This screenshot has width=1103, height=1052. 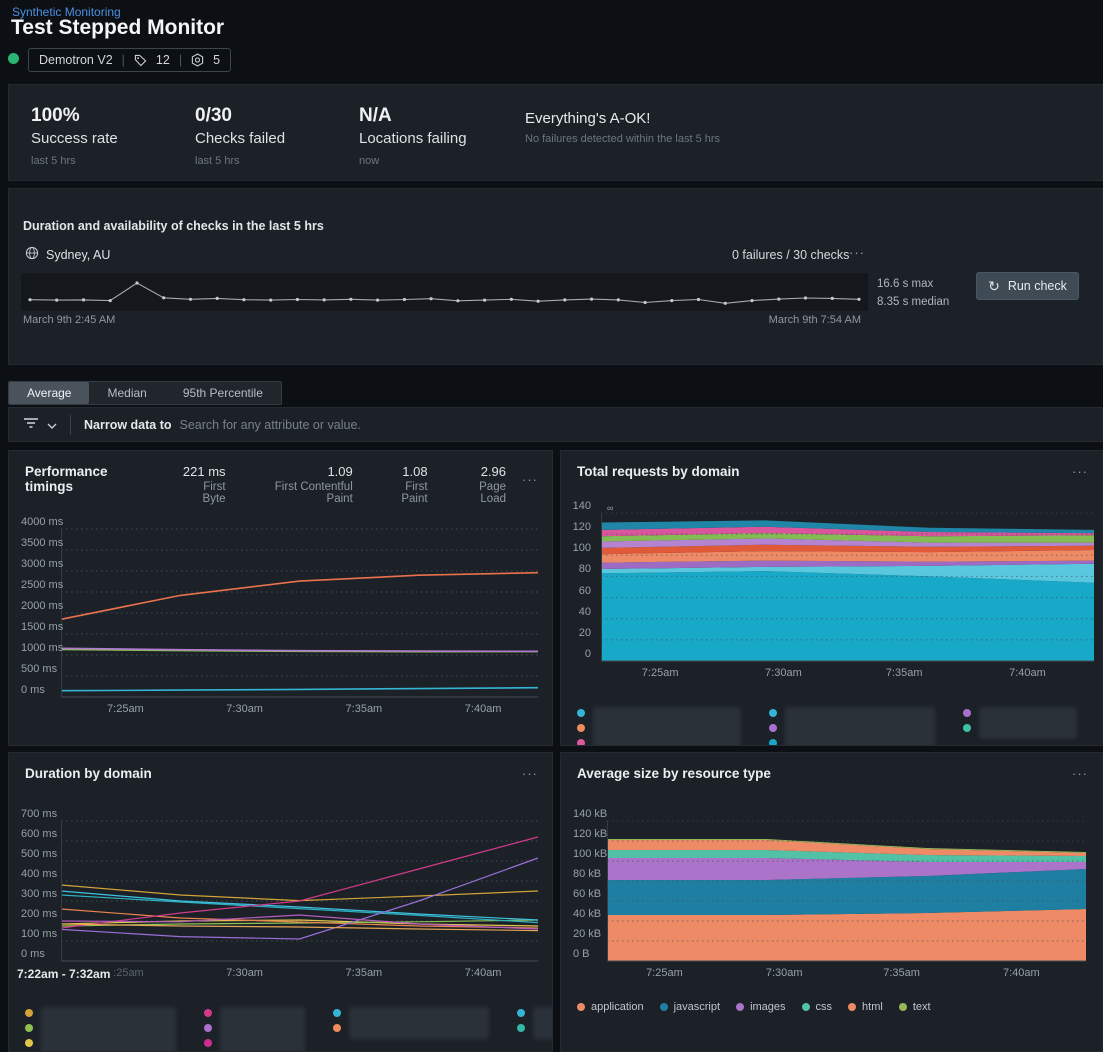 I want to click on refresh-icon: ↻, so click(x=994, y=285).